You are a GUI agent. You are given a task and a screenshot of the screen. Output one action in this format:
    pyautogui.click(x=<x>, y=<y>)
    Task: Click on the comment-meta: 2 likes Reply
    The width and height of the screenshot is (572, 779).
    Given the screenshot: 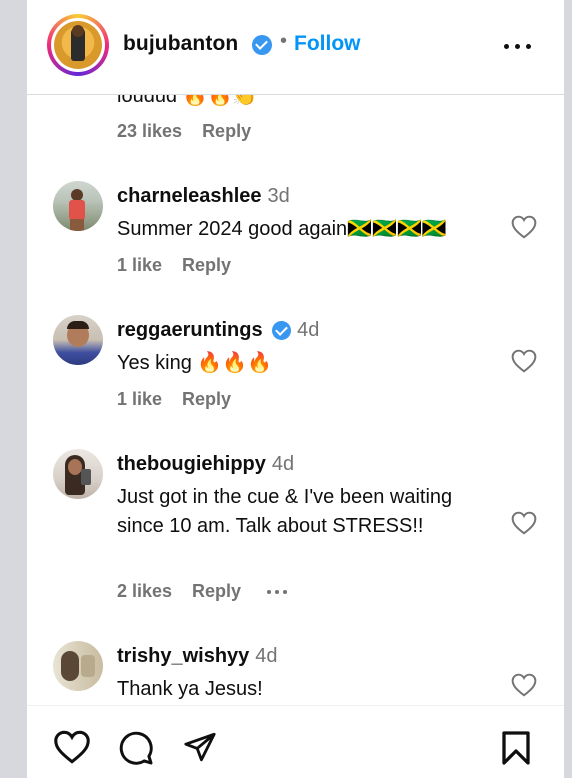 What is the action you would take?
    pyautogui.click(x=202, y=591)
    